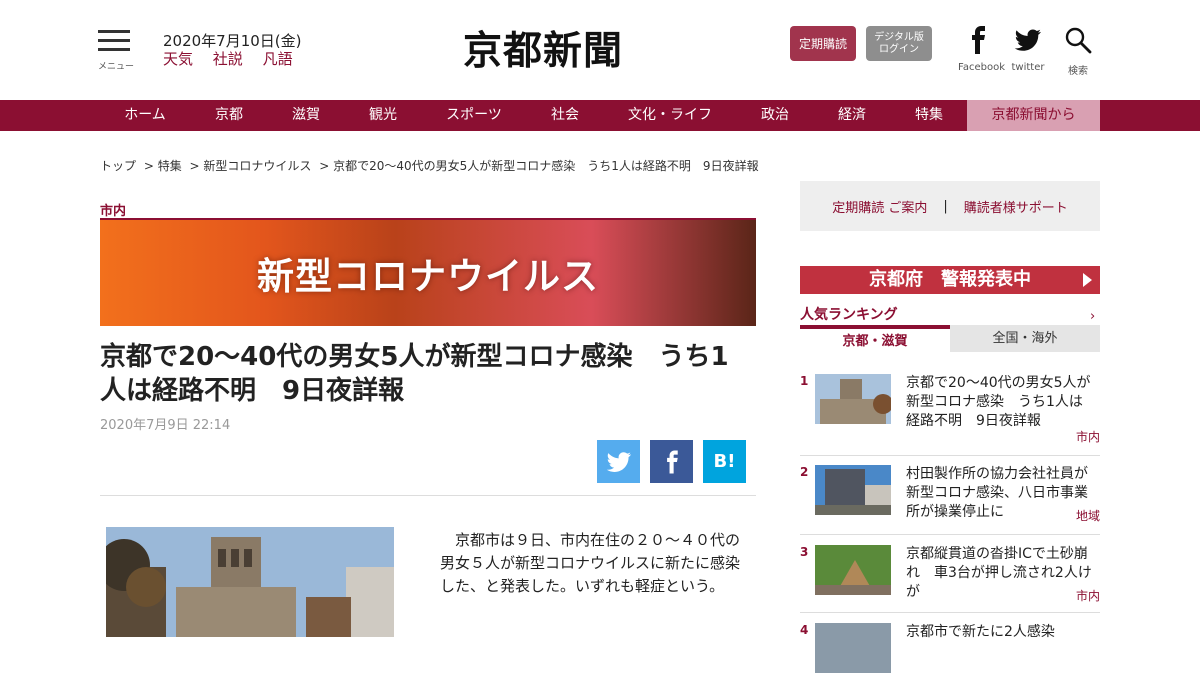 Image resolution: width=1200 pixels, height=673 pixels. What do you see at coordinates (1078, 40) in the screenshot?
I see `search-icon` at bounding box center [1078, 40].